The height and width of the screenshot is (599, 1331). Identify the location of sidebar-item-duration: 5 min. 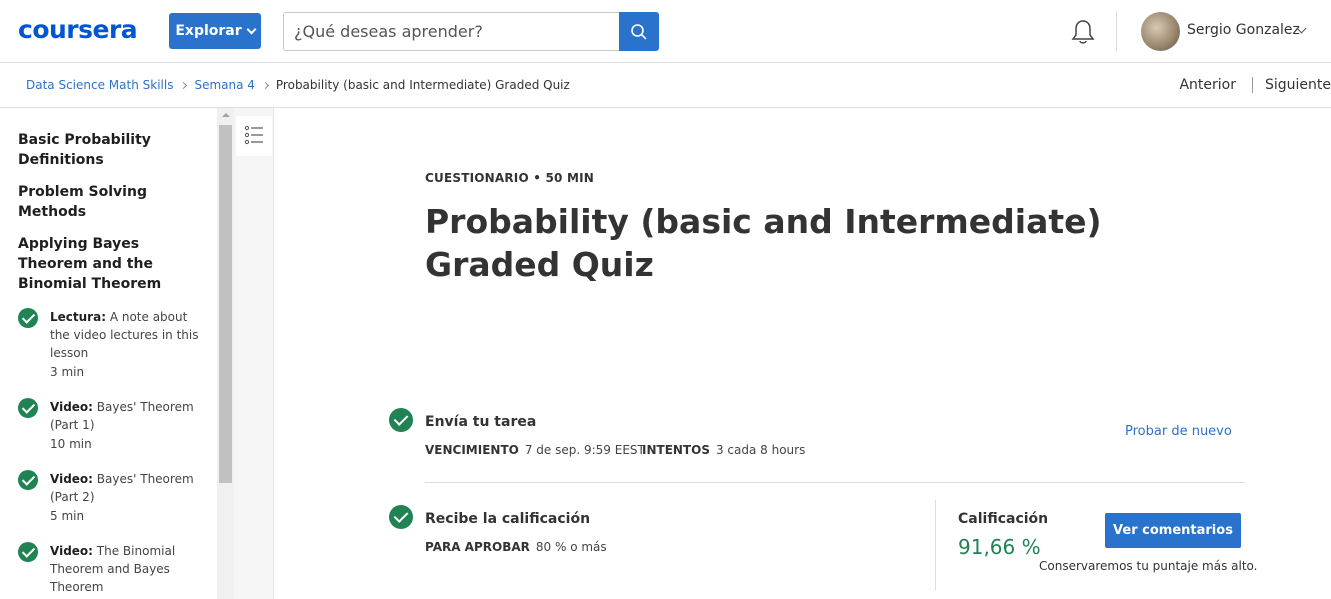
(67, 516).